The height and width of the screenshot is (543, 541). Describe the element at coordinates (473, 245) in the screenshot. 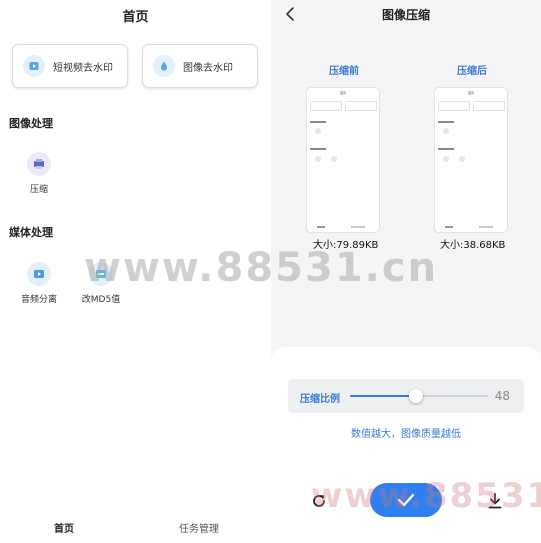

I see `after-size: 大小:38.68KB` at that location.